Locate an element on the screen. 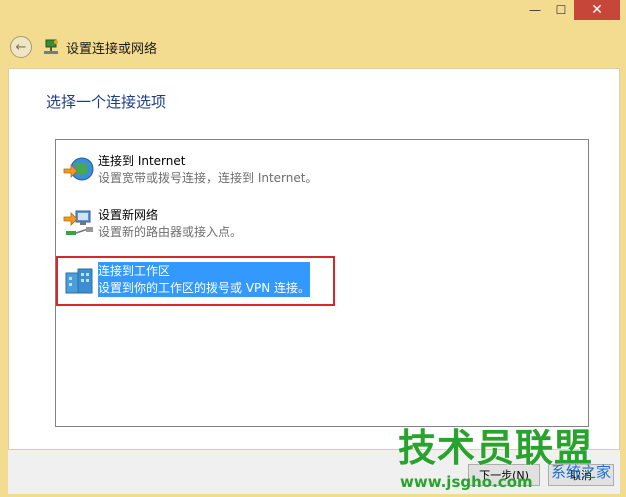 Image resolution: width=626 pixels, height=497 pixels. close-button: ✕ is located at coordinates (597, 10).